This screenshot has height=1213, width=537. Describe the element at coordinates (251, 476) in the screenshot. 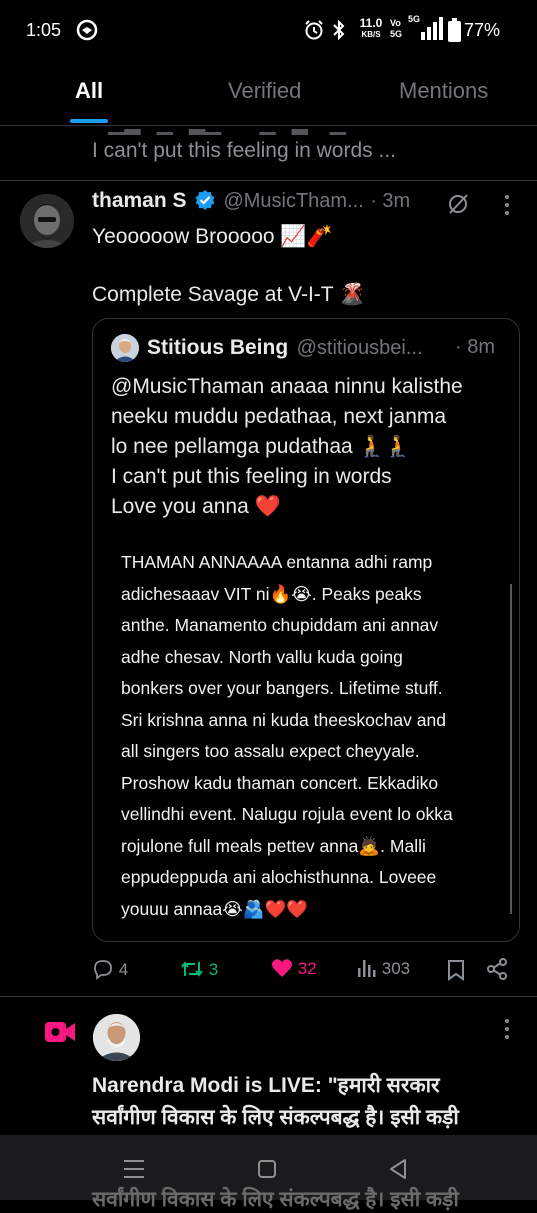

I see `quoted-text-line: I can't put this feeling in words` at that location.